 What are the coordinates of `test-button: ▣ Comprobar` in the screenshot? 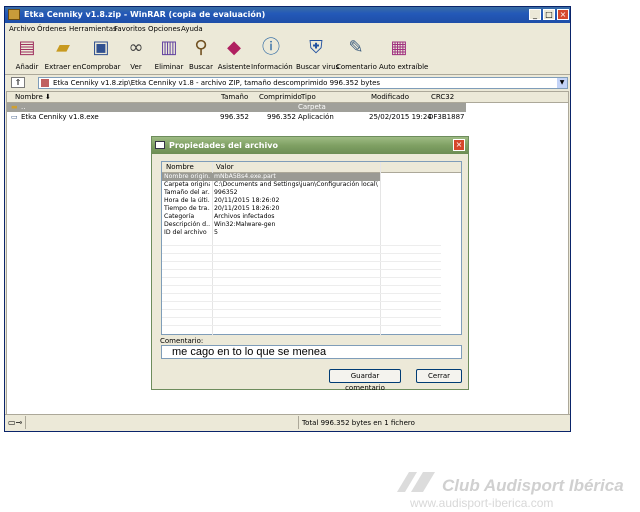 It's located at (101, 55).